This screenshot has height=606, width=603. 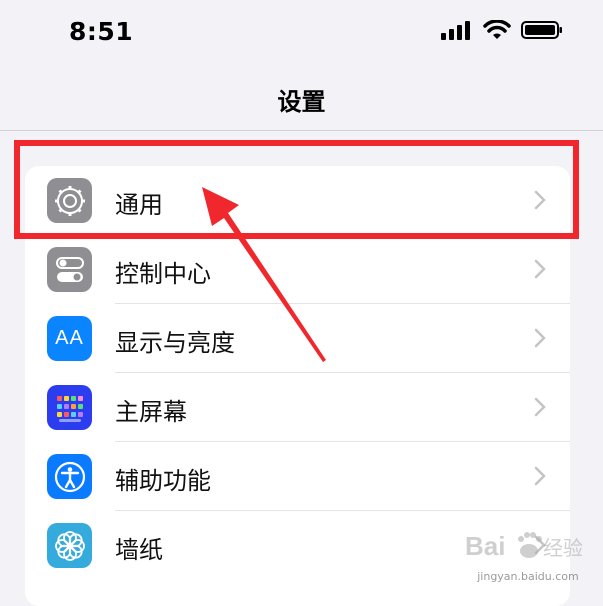 I want to click on svg-text: 经验, so click(x=563, y=548).